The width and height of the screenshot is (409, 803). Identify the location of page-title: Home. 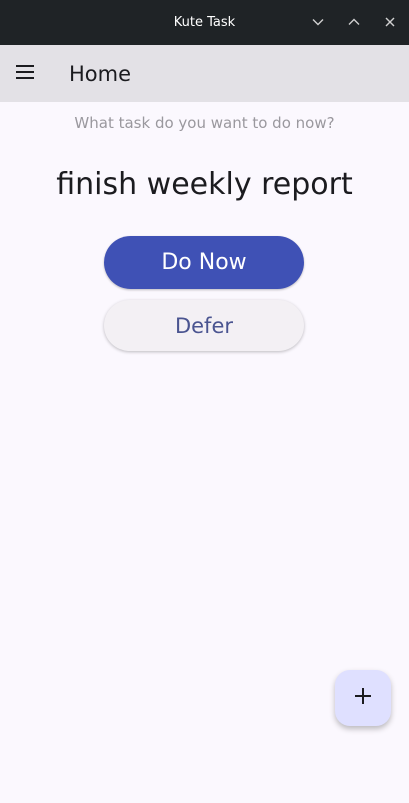
(100, 74).